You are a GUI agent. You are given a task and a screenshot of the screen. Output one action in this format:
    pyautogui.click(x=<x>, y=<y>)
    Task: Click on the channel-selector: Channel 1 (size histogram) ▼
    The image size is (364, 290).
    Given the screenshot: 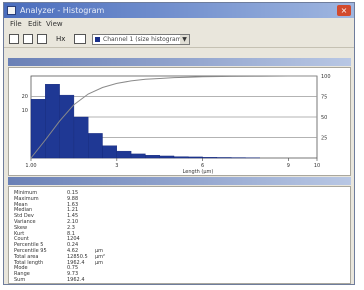 What is the action you would take?
    pyautogui.click(x=141, y=39)
    